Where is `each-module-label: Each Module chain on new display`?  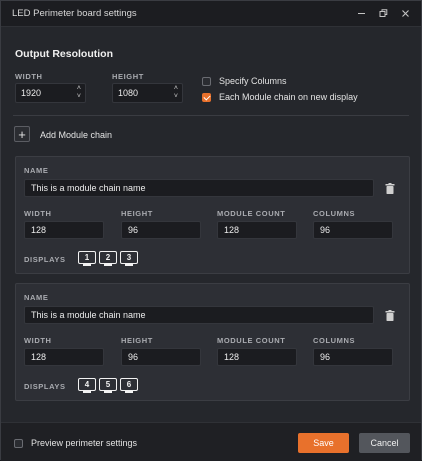
each-module-label: Each Module chain on new display is located at coordinates (288, 97).